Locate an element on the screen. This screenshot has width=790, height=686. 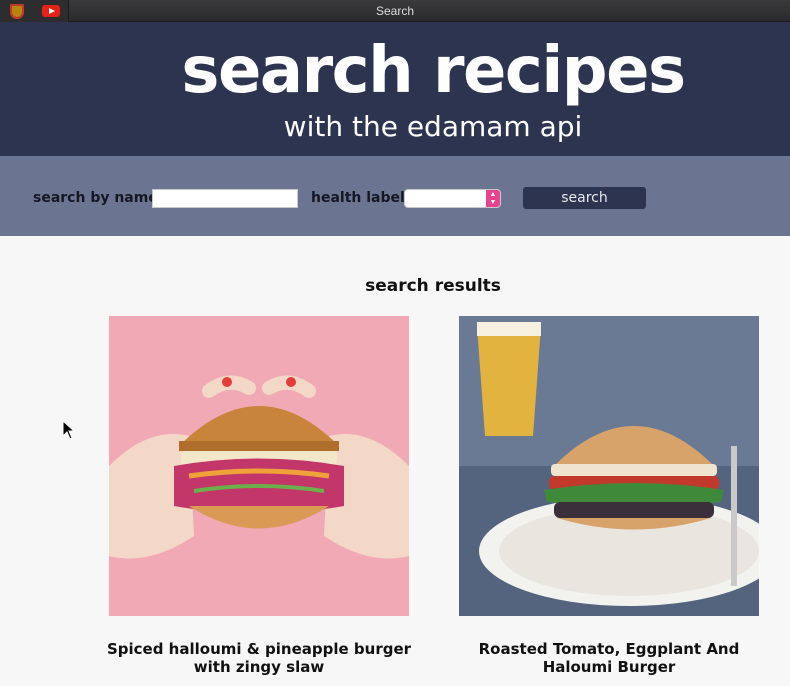
health-label-label: health label is located at coordinates (358, 198).